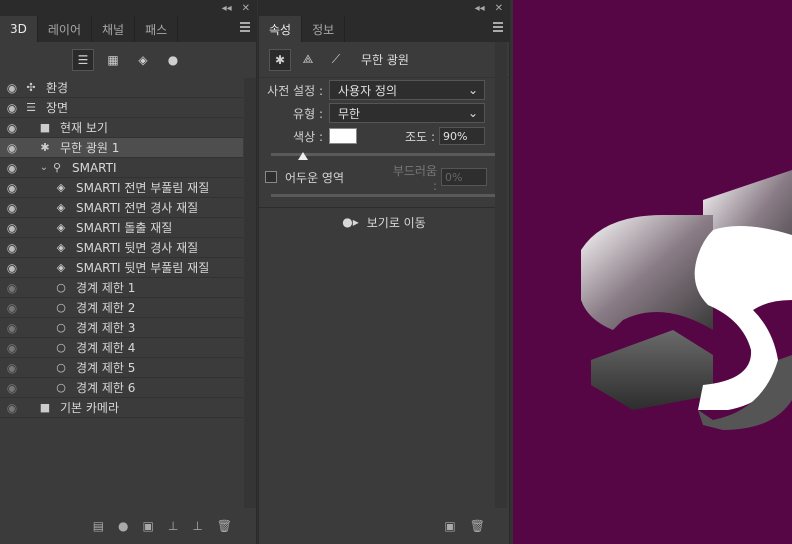 This screenshot has height=544, width=792. What do you see at coordinates (157, 29) in the screenshot?
I see `tab-paths: 패스` at bounding box center [157, 29].